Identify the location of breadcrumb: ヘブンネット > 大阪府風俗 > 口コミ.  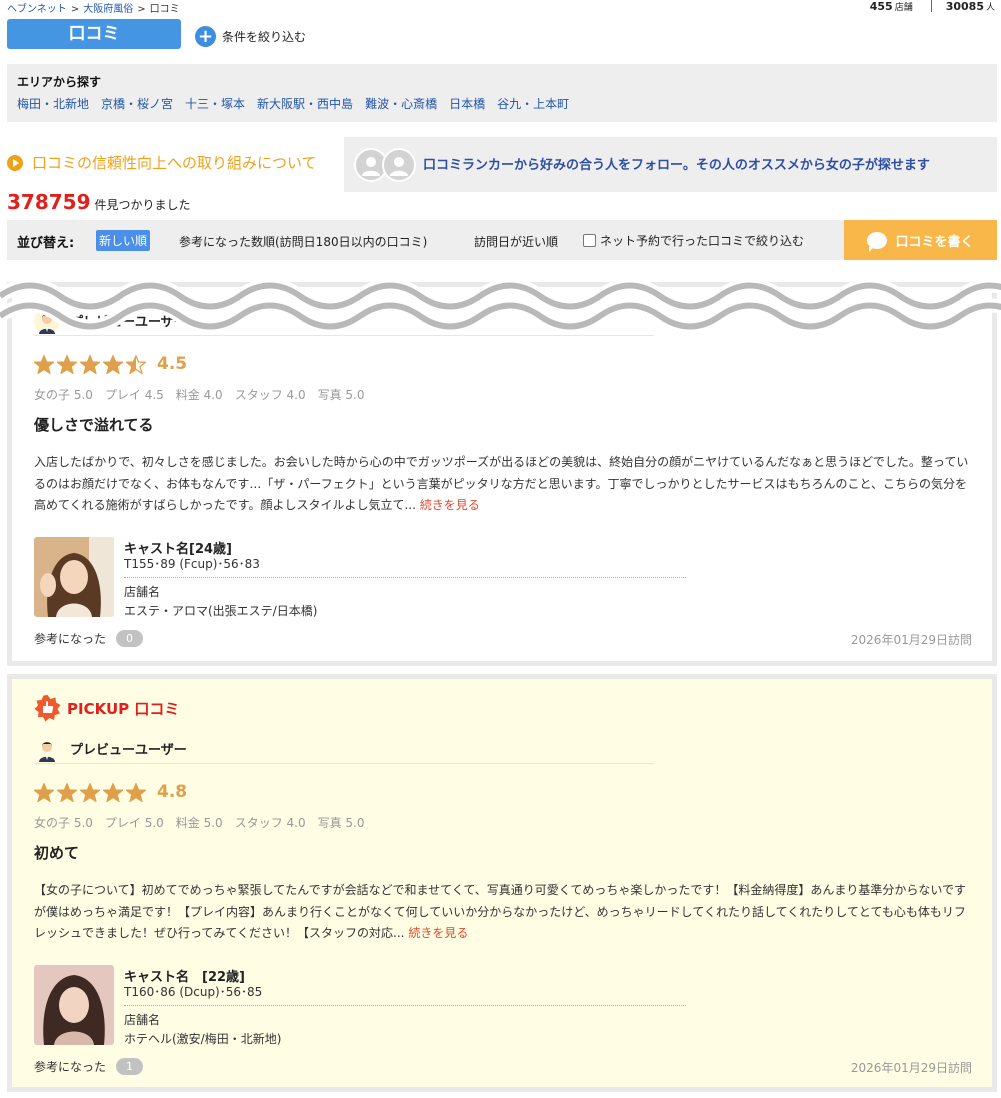
(93, 7).